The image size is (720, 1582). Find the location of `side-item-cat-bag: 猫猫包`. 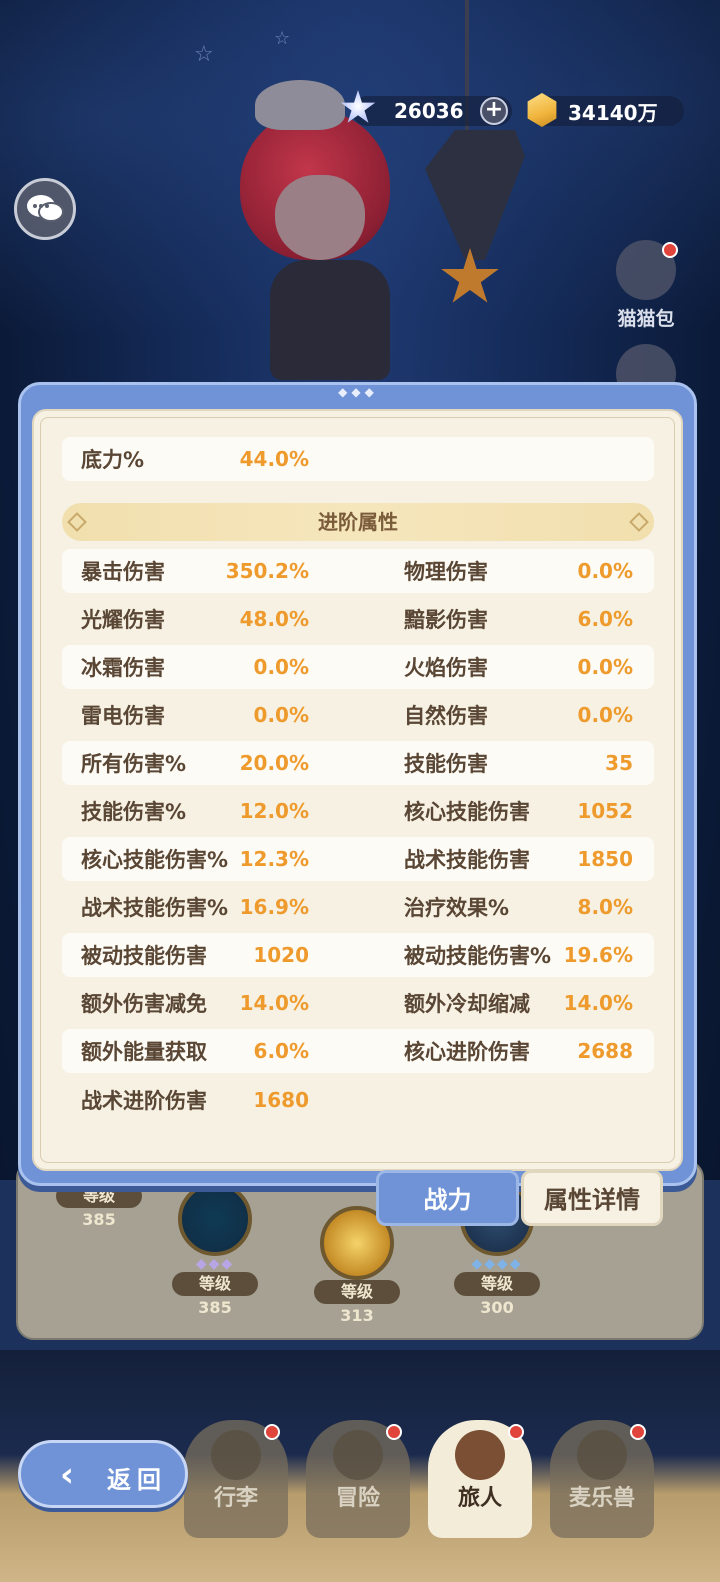

side-item-cat-bag: 猫猫包 is located at coordinates (646, 285).